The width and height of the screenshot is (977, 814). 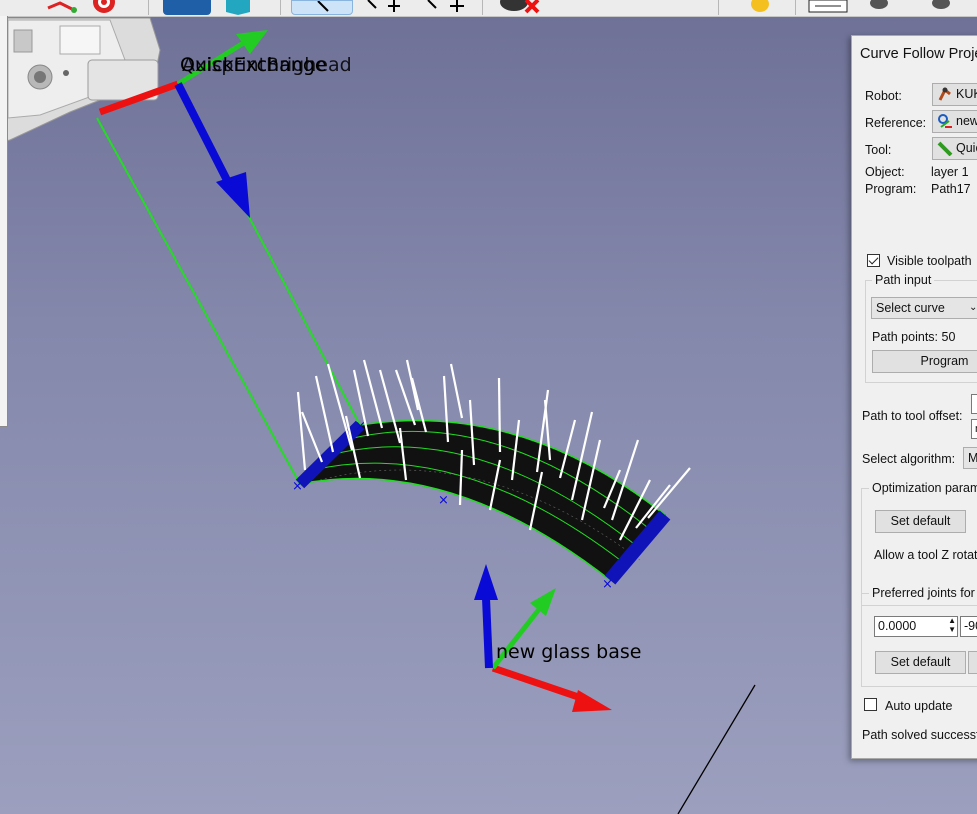 What do you see at coordinates (903, 280) in the screenshot?
I see `path-input-title: Path input` at bounding box center [903, 280].